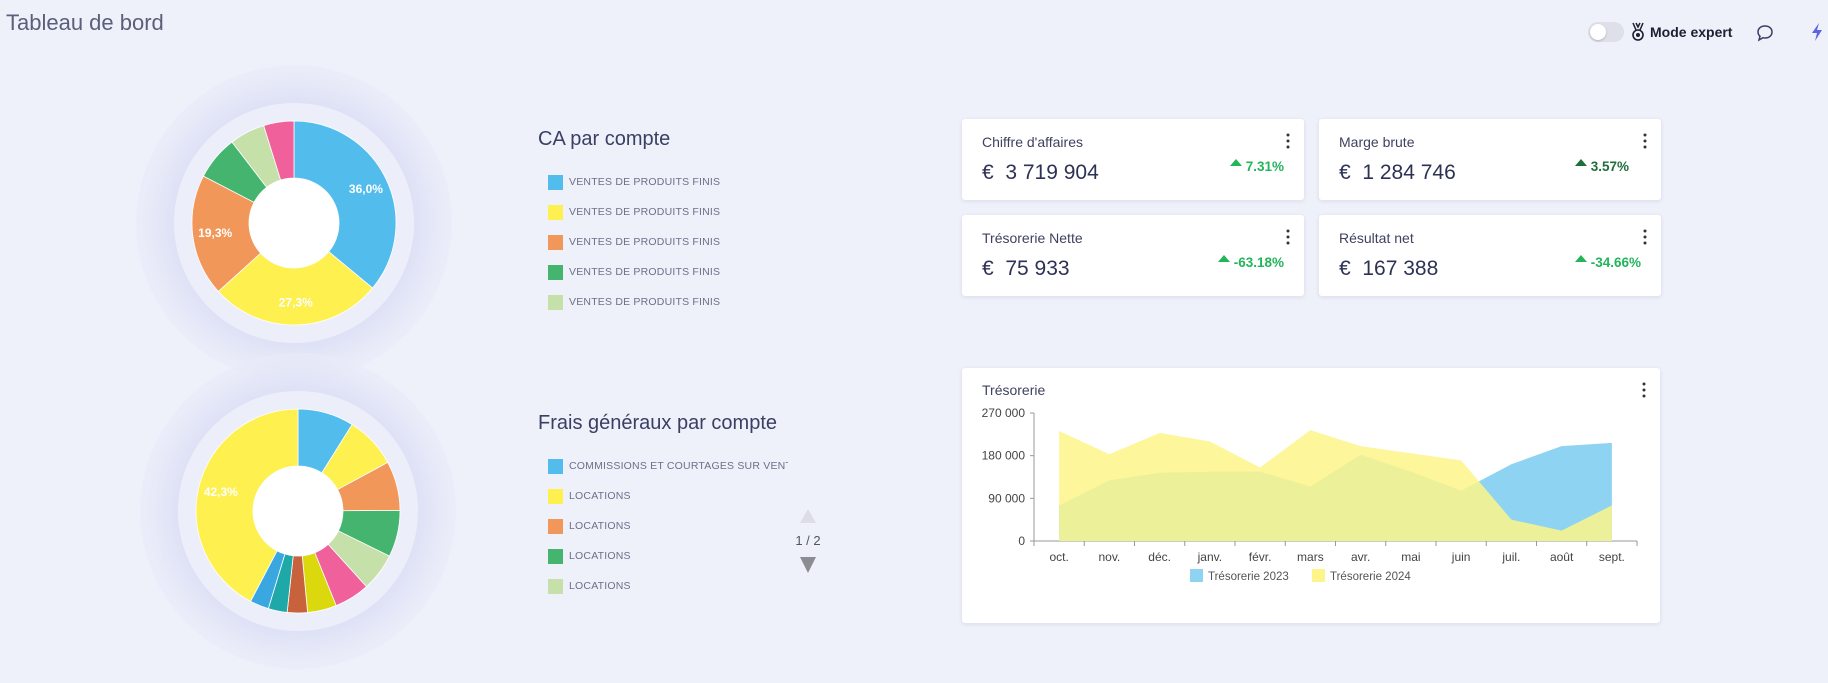 This screenshot has width=1828, height=683. What do you see at coordinates (1196, 575) in the screenshot?
I see `chart-legend-swatch` at bounding box center [1196, 575].